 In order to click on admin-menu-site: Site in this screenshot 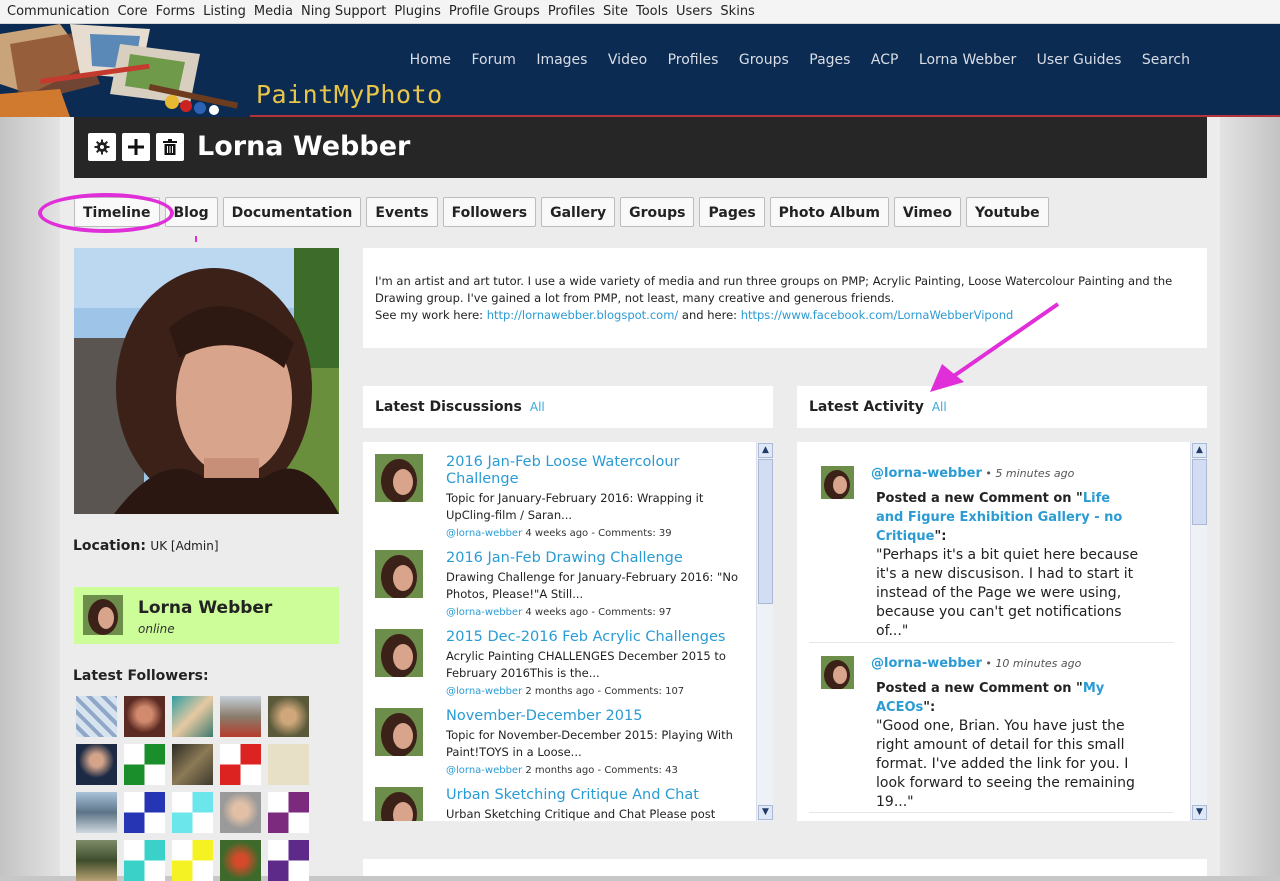, I will do `click(615, 11)`.